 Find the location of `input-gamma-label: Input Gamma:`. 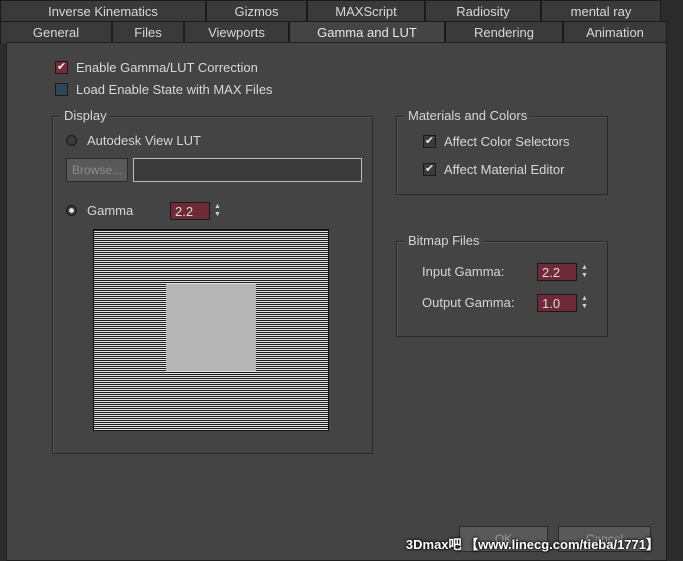

input-gamma-label: Input Gamma: is located at coordinates (463, 271).